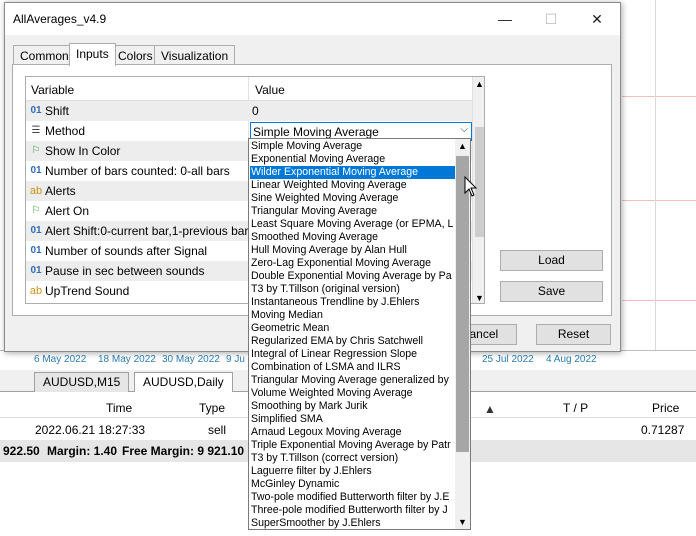 This screenshot has width=696, height=536. Describe the element at coordinates (191, 359) in the screenshot. I see `date-label: 30 May 2022` at that location.